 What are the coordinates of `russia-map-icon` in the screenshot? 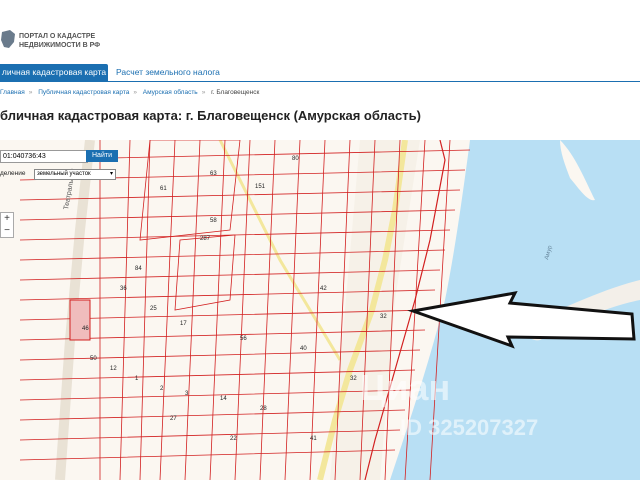 It's located at (8, 39).